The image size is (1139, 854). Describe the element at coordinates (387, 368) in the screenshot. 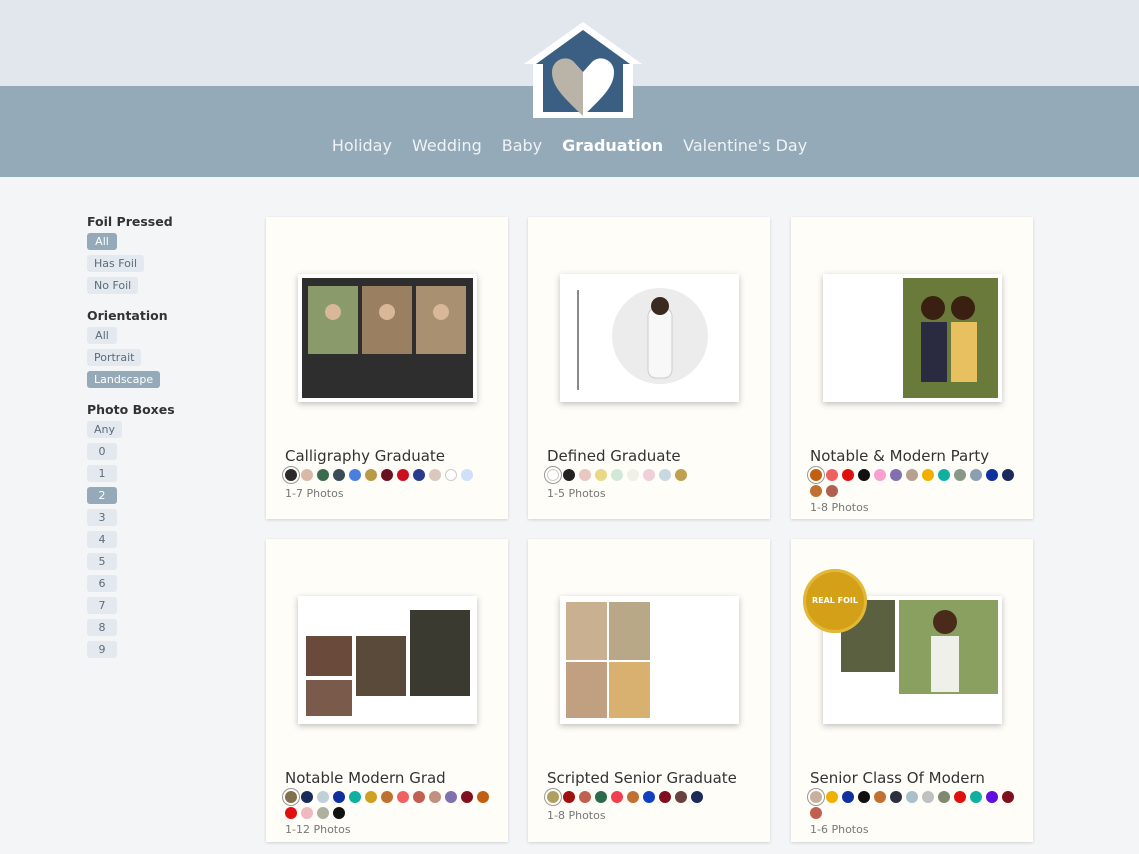

I see `product-card: Calligraphy Graduate 1-7 Photos` at that location.